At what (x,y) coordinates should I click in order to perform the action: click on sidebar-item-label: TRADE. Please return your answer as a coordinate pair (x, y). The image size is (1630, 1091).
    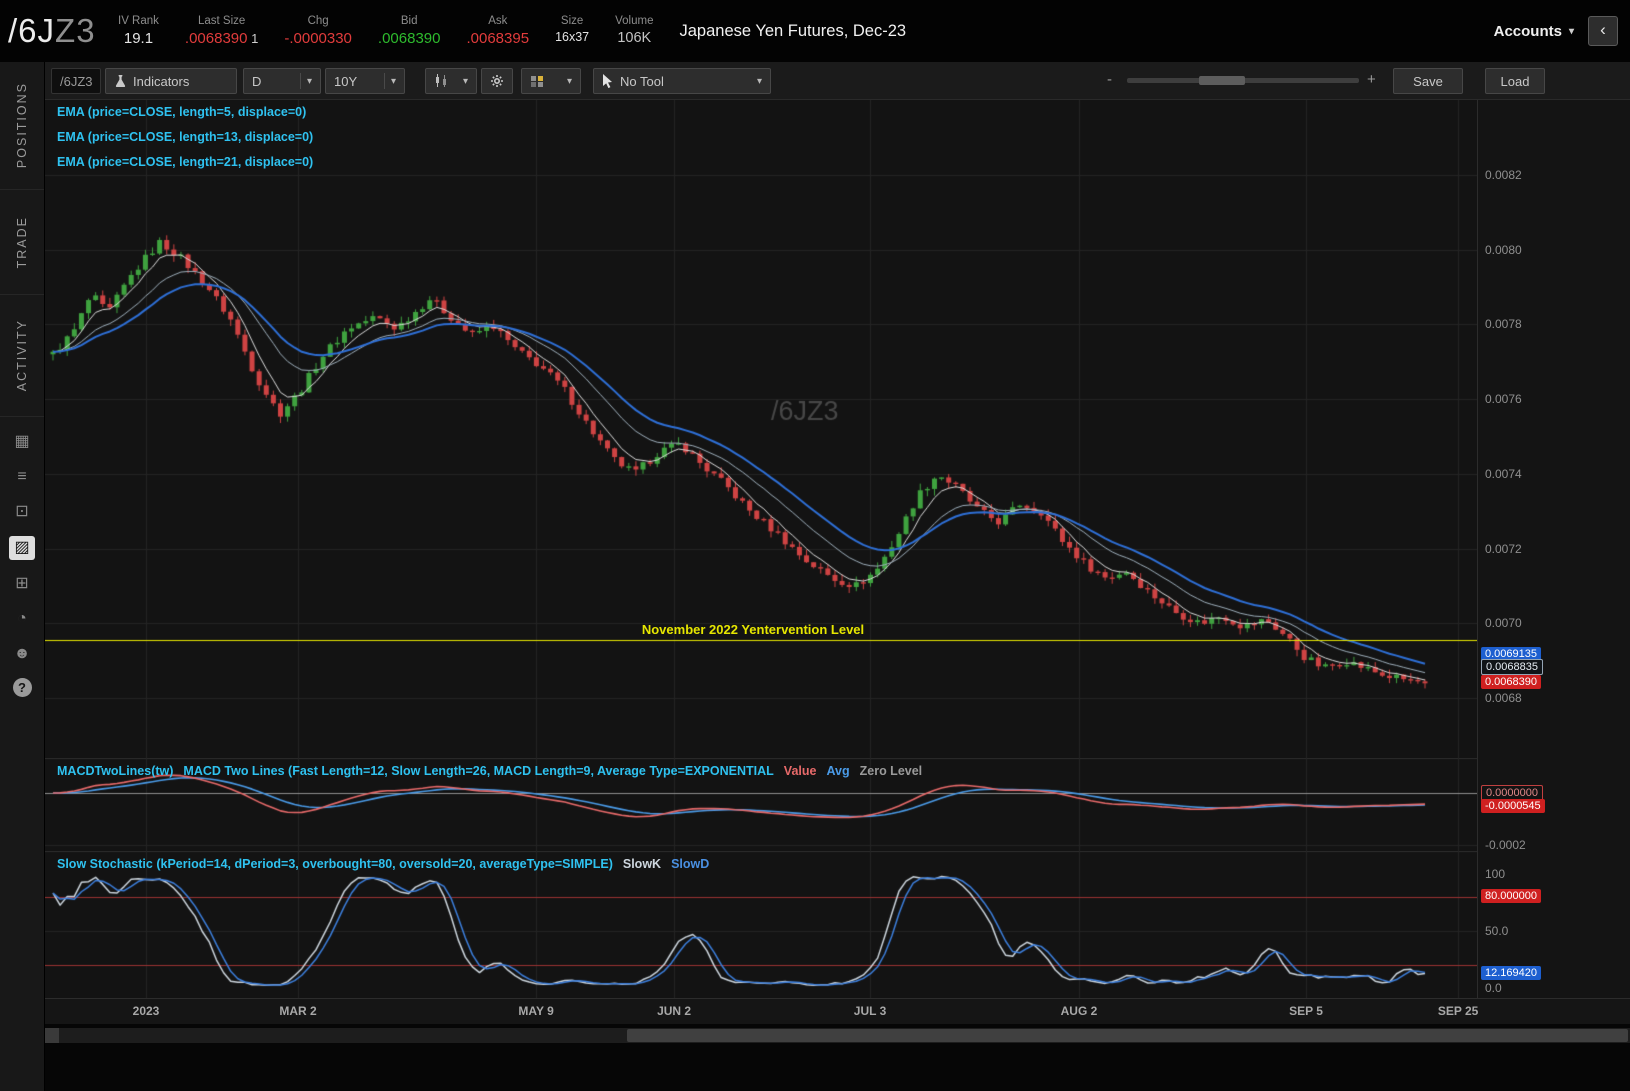
    Looking at the image, I should click on (22, 242).